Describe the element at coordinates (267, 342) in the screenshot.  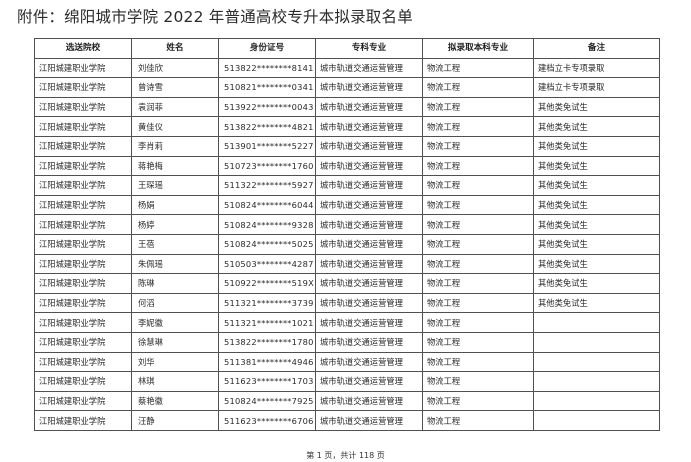
I see `cell-id-number: 513822********1780` at that location.